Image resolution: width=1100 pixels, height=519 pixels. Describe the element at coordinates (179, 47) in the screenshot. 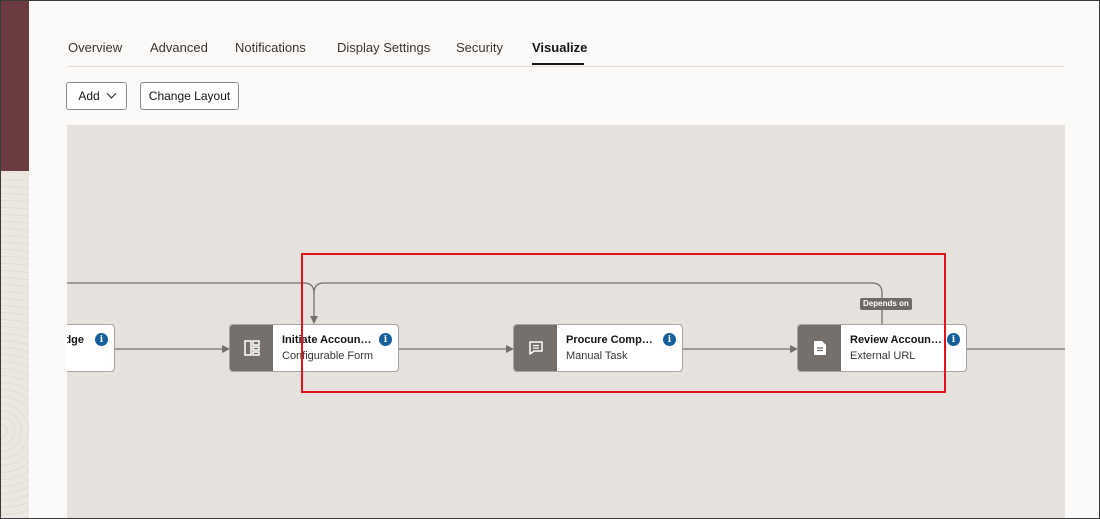

I see `tab-advanced: Advanced` at that location.